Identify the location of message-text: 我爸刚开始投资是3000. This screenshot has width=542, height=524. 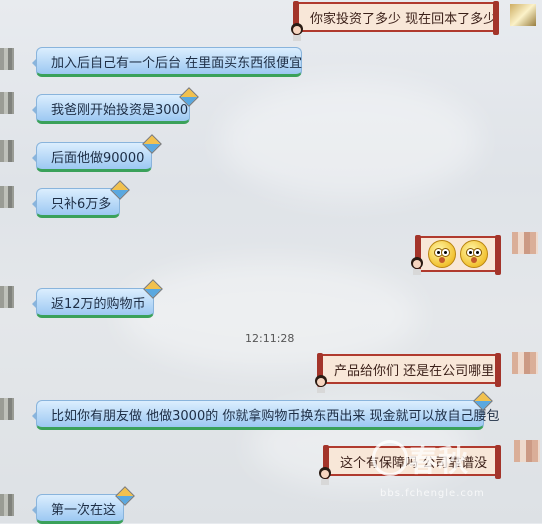
(120, 110).